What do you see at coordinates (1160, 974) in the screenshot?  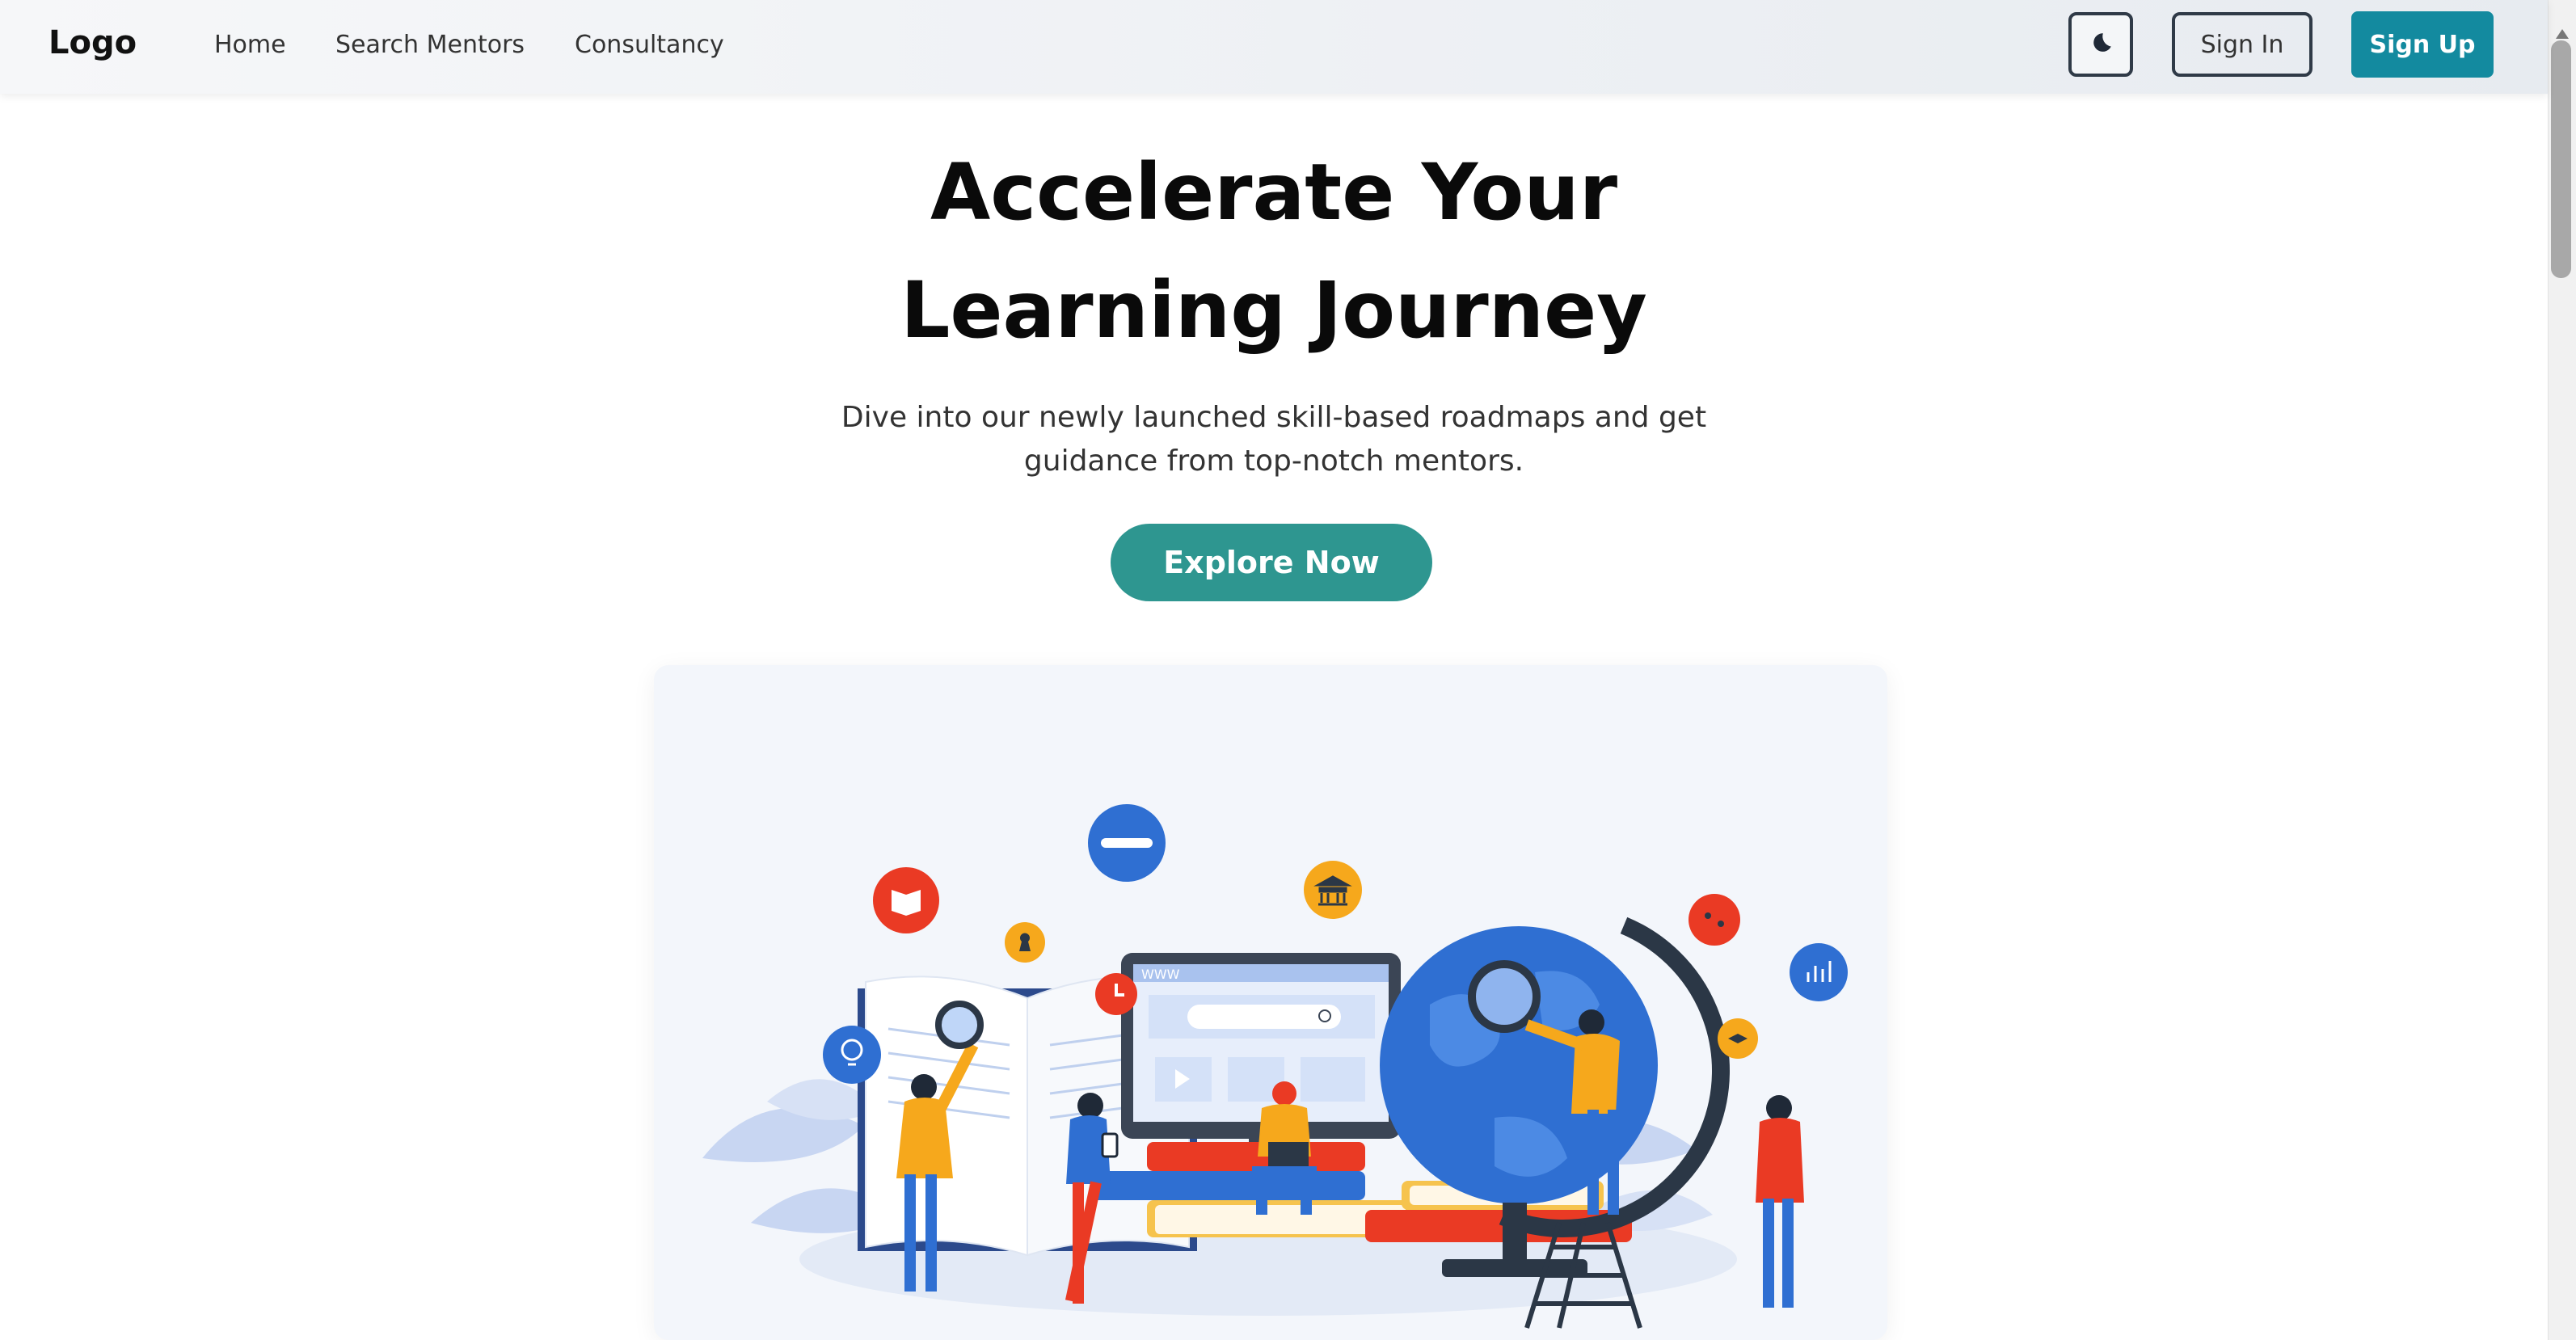 I see `browser-url-text: WWW` at bounding box center [1160, 974].